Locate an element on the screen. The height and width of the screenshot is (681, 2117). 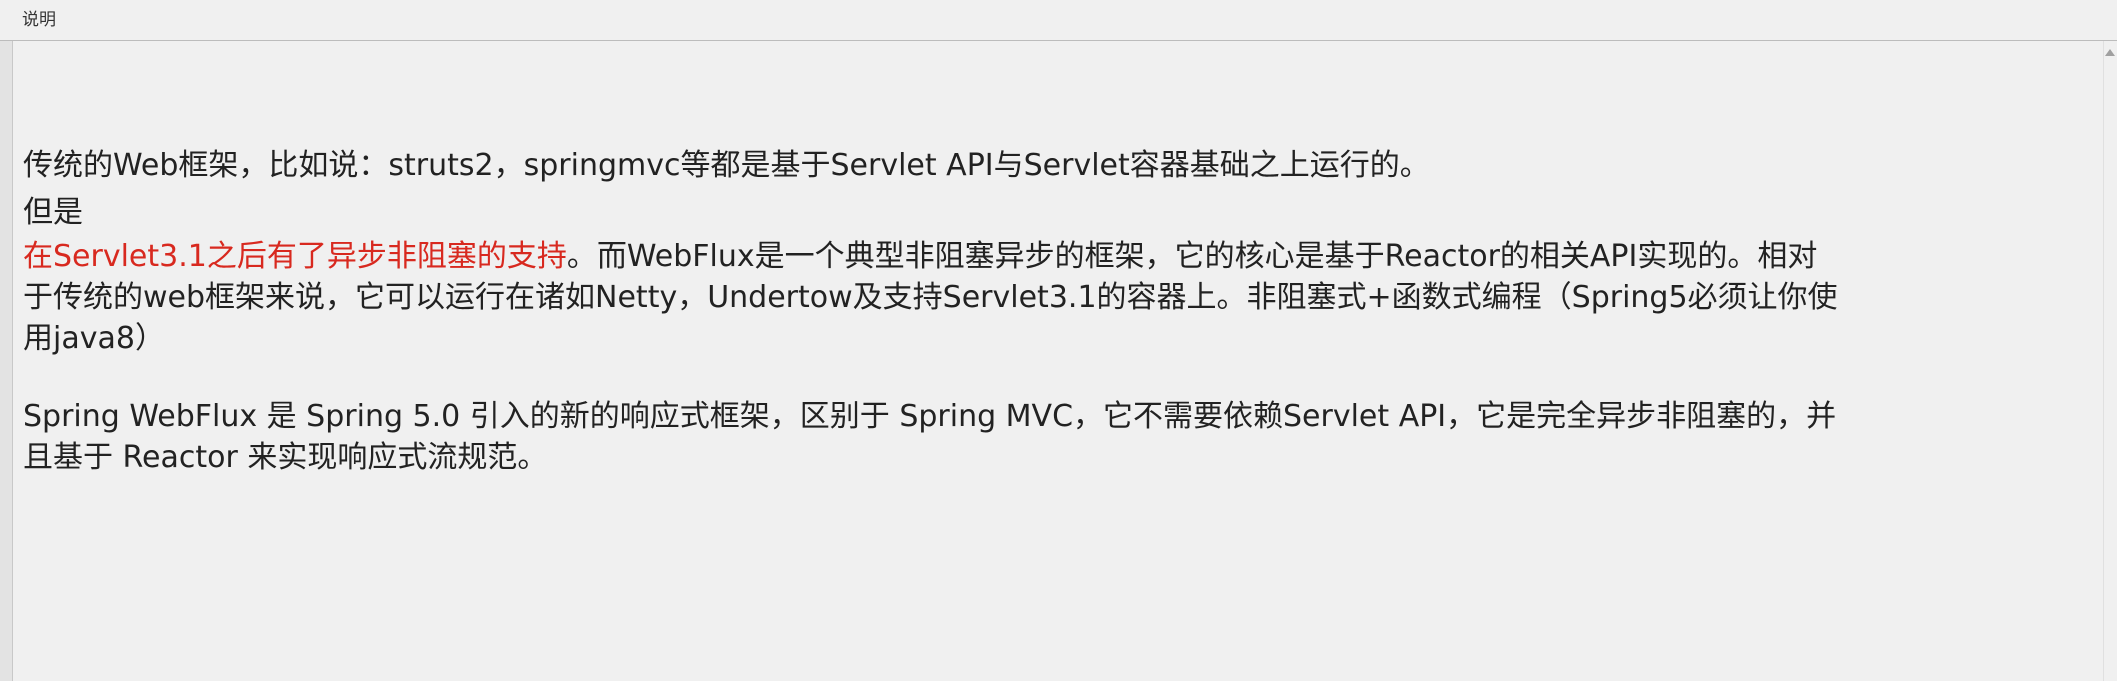
scroll-up-arrow-icon is located at coordinates (2110, 52).